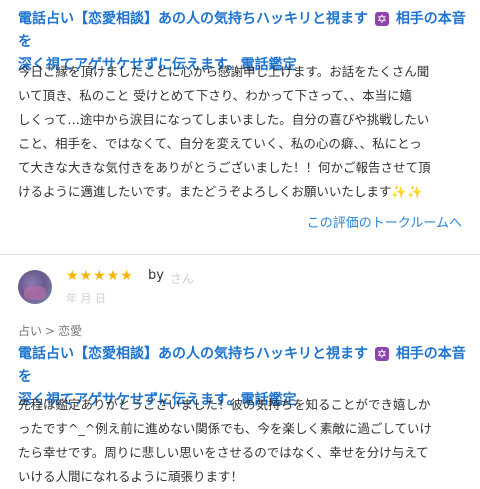  What do you see at coordinates (205, 191) in the screenshot?
I see `review-line-text: けるように邁進したいです。またどうぞよろしくお願いいたします` at bounding box center [205, 191].